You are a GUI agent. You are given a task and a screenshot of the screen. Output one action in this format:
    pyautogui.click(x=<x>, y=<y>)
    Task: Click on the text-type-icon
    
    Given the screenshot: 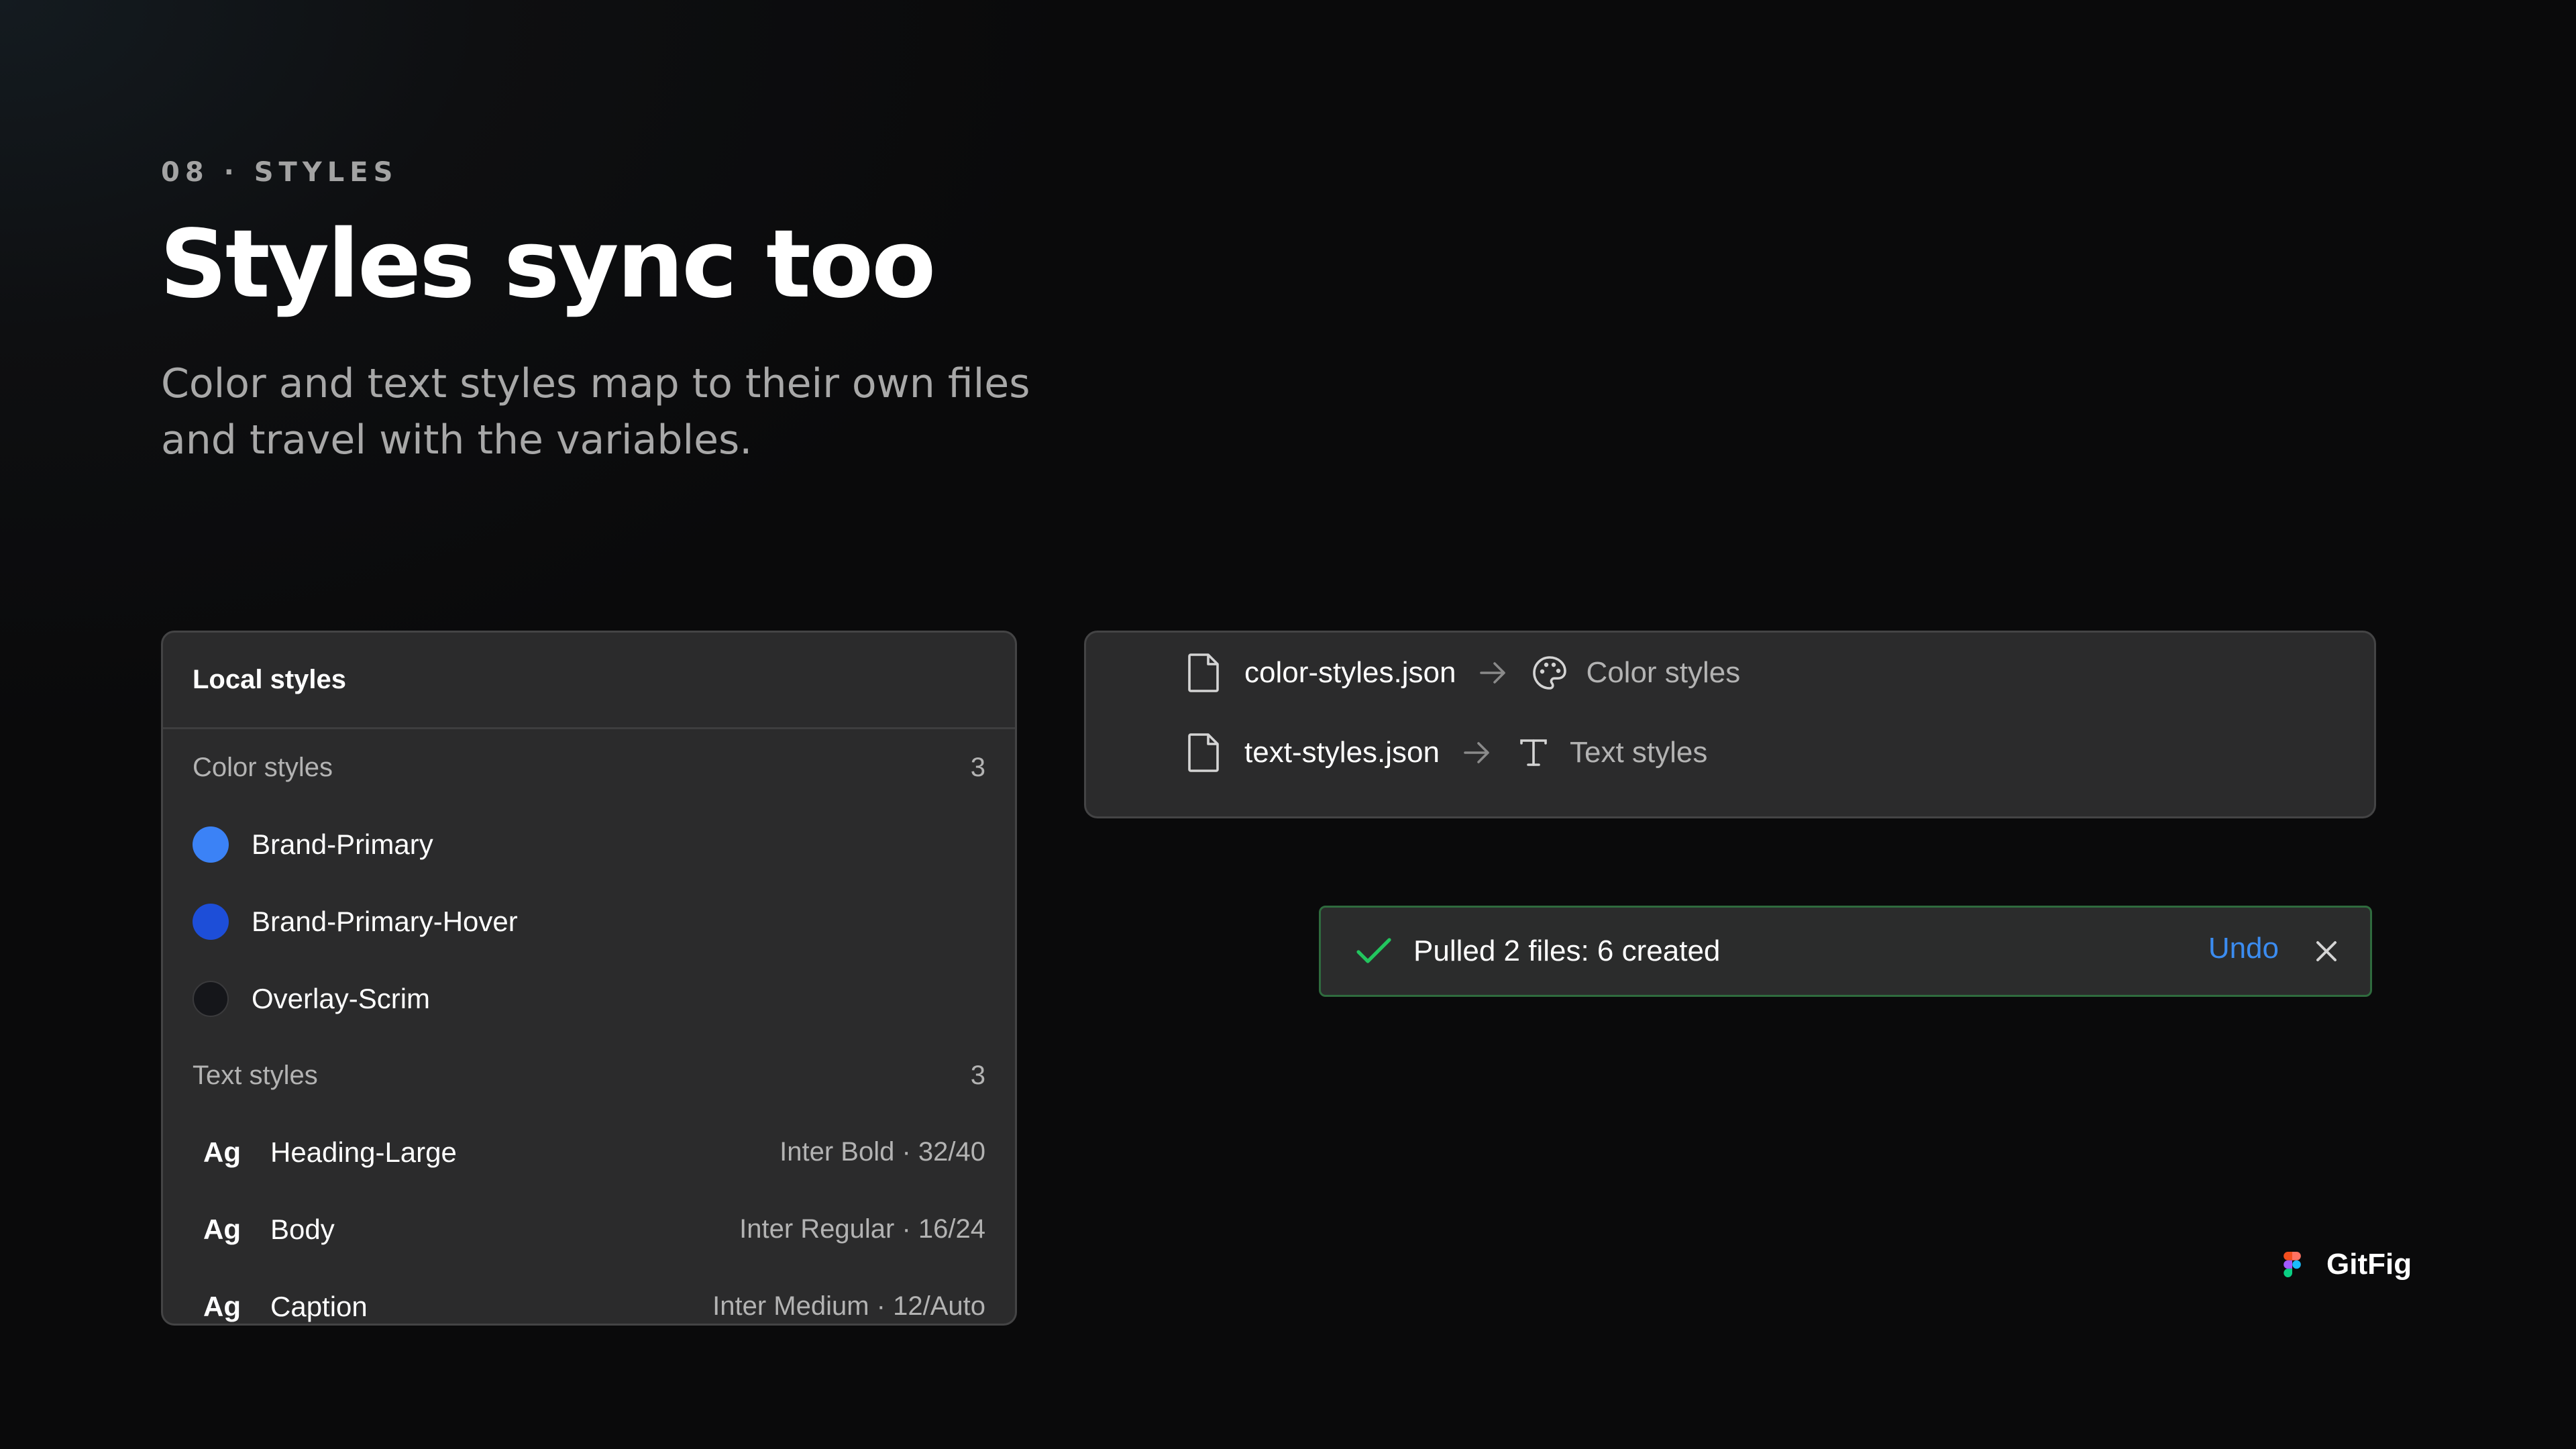 What is the action you would take?
    pyautogui.click(x=1533, y=752)
    